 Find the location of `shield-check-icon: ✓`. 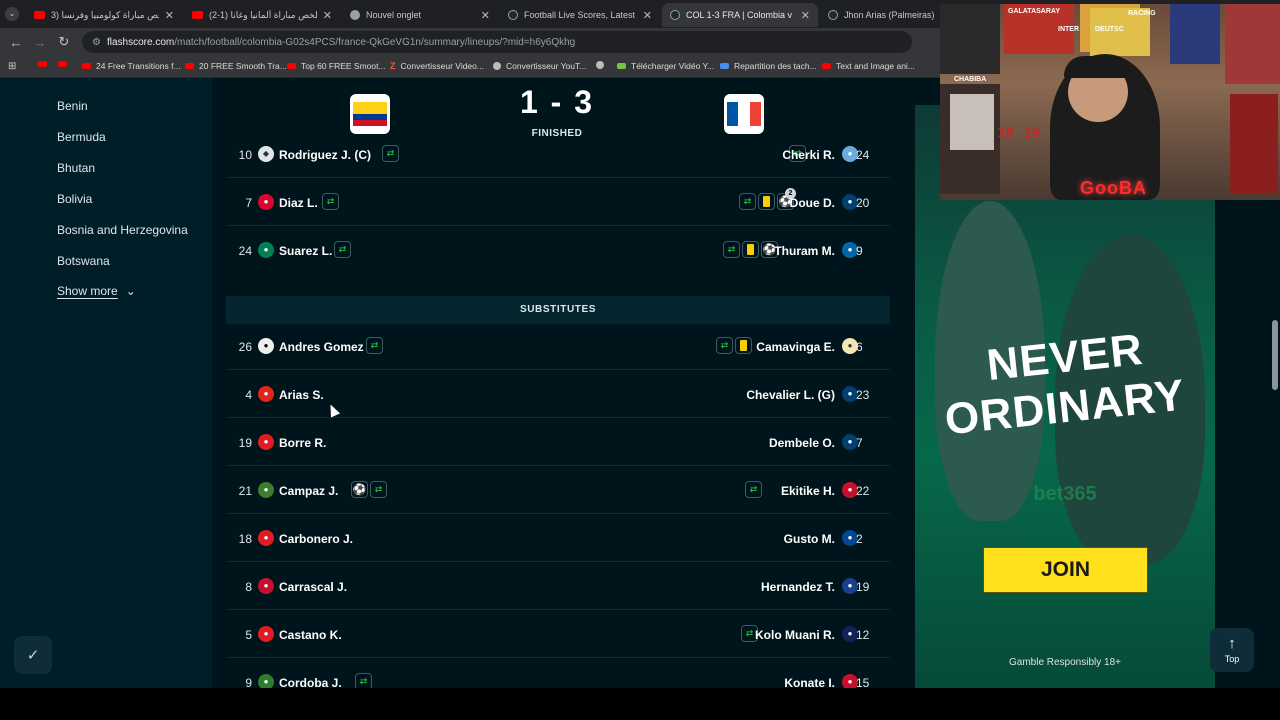

shield-check-icon: ✓ is located at coordinates (33, 655).